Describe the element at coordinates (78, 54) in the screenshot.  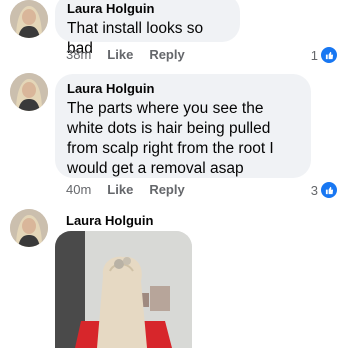
I see `comment-time: 38m` at that location.